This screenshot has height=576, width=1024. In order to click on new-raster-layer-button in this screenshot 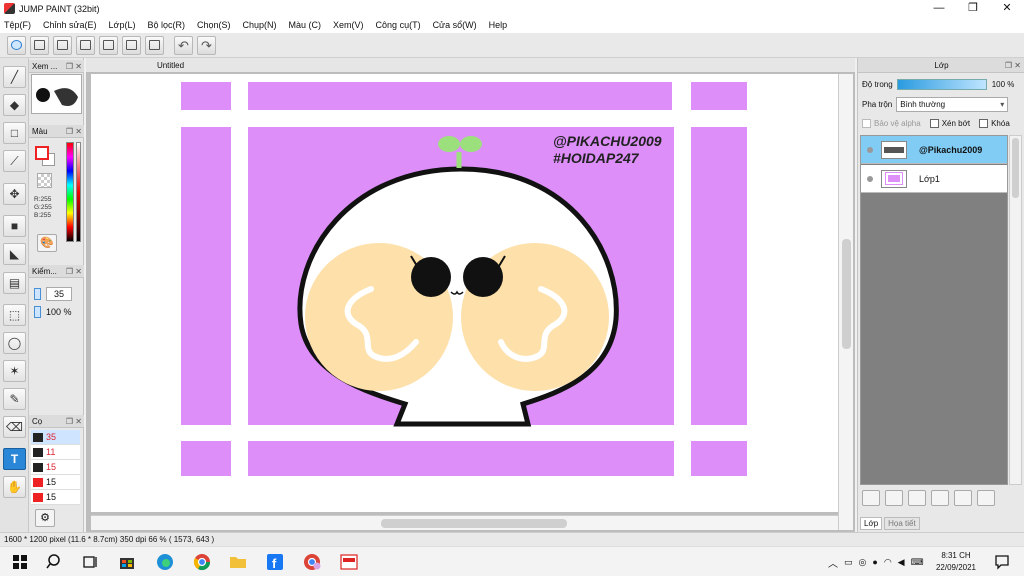, I will do `click(894, 498)`.